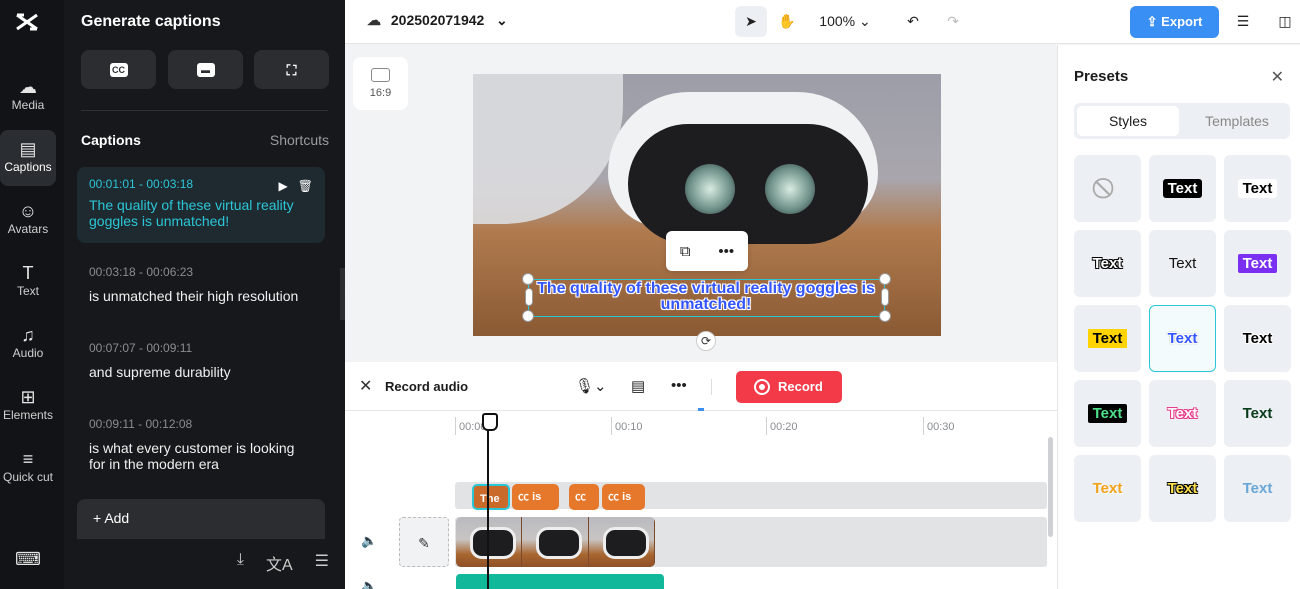 This screenshot has width=1300, height=589. I want to click on text-icon: T, so click(28, 273).